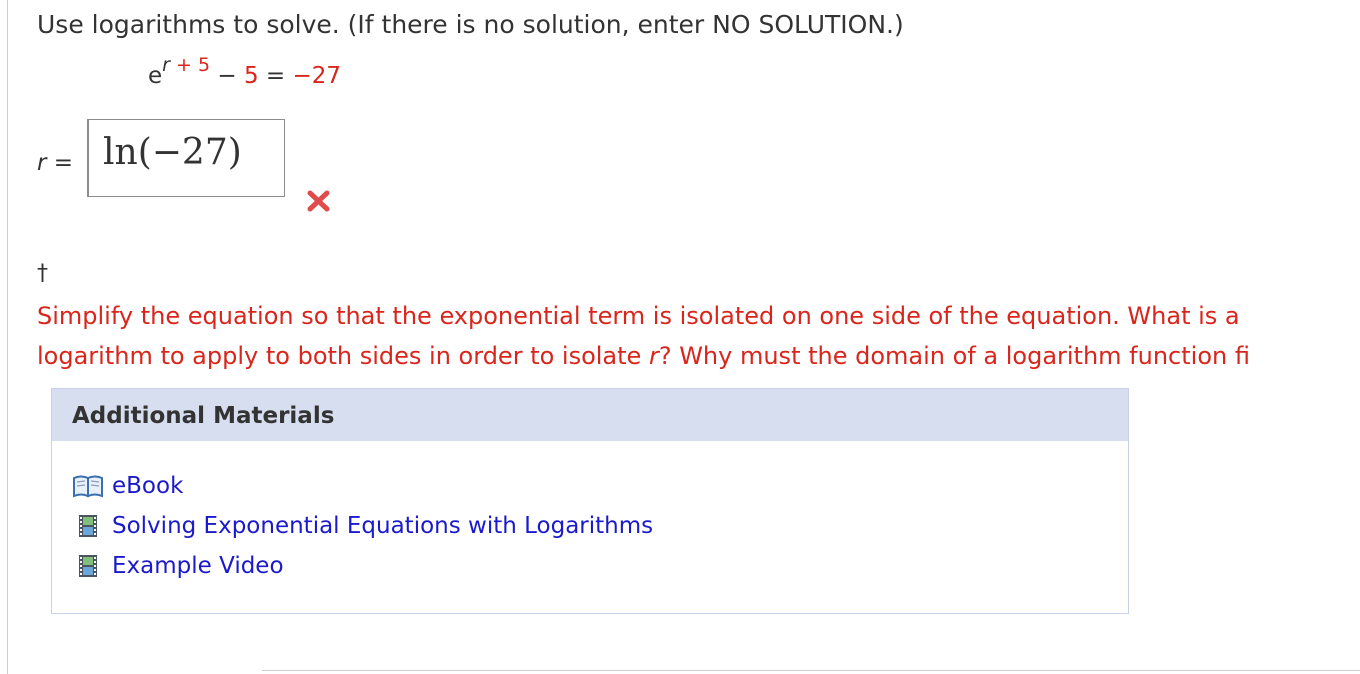 The width and height of the screenshot is (1360, 674). What do you see at coordinates (227, 76) in the screenshot?
I see `equation-minus: −` at bounding box center [227, 76].